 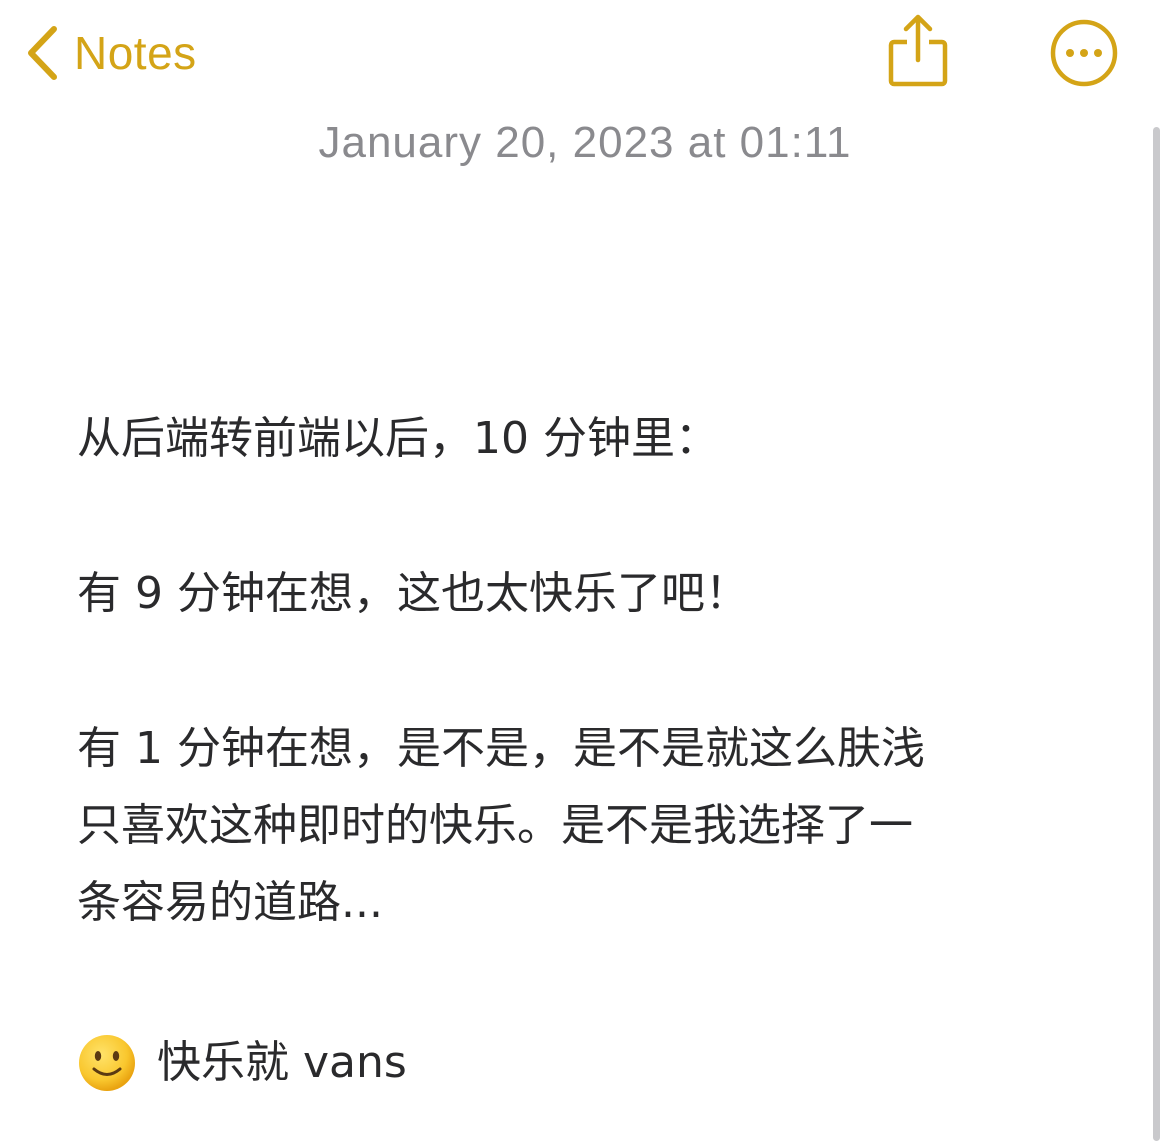 I want to click on navigation-bar: Notes, so click(x=585, y=55).